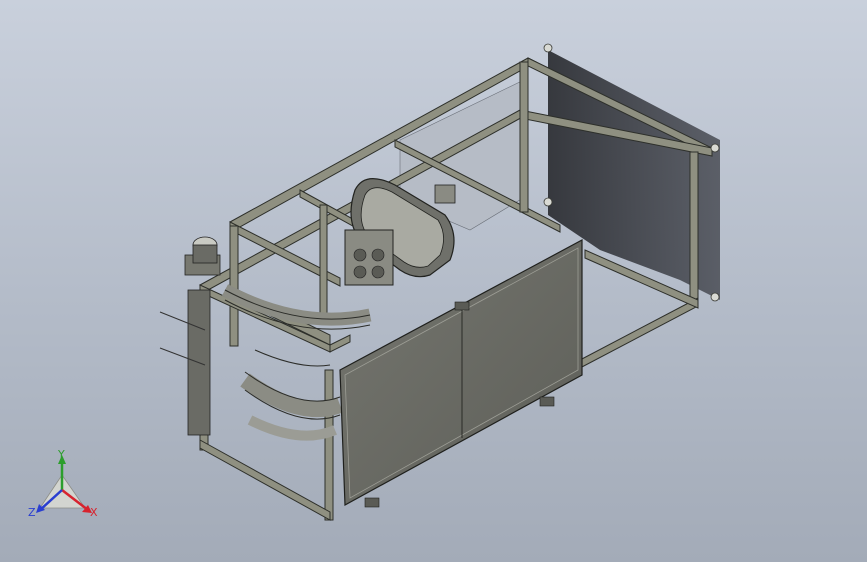 The height and width of the screenshot is (562, 867). What do you see at coordinates (94, 512) in the screenshot?
I see `x-axis-label: X` at bounding box center [94, 512].